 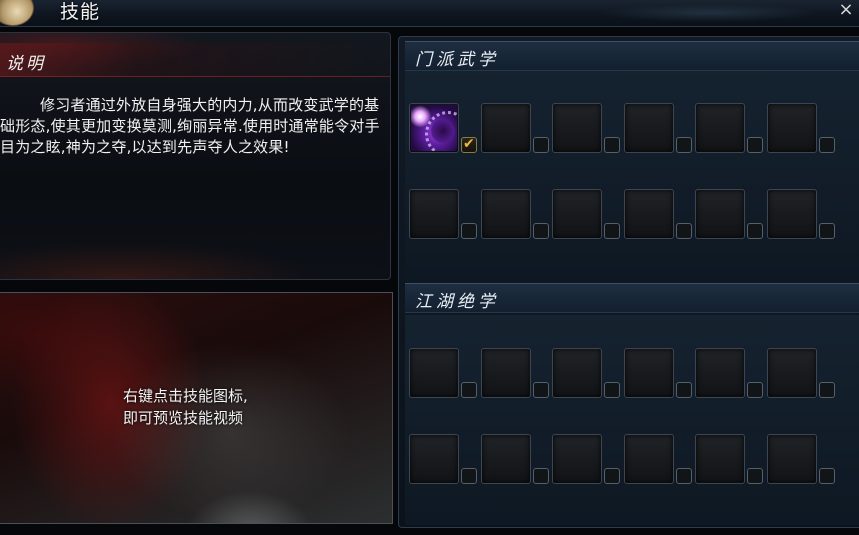 I want to click on preview-hint-line-1: 右键点击技能图标,, so click(x=185, y=396).